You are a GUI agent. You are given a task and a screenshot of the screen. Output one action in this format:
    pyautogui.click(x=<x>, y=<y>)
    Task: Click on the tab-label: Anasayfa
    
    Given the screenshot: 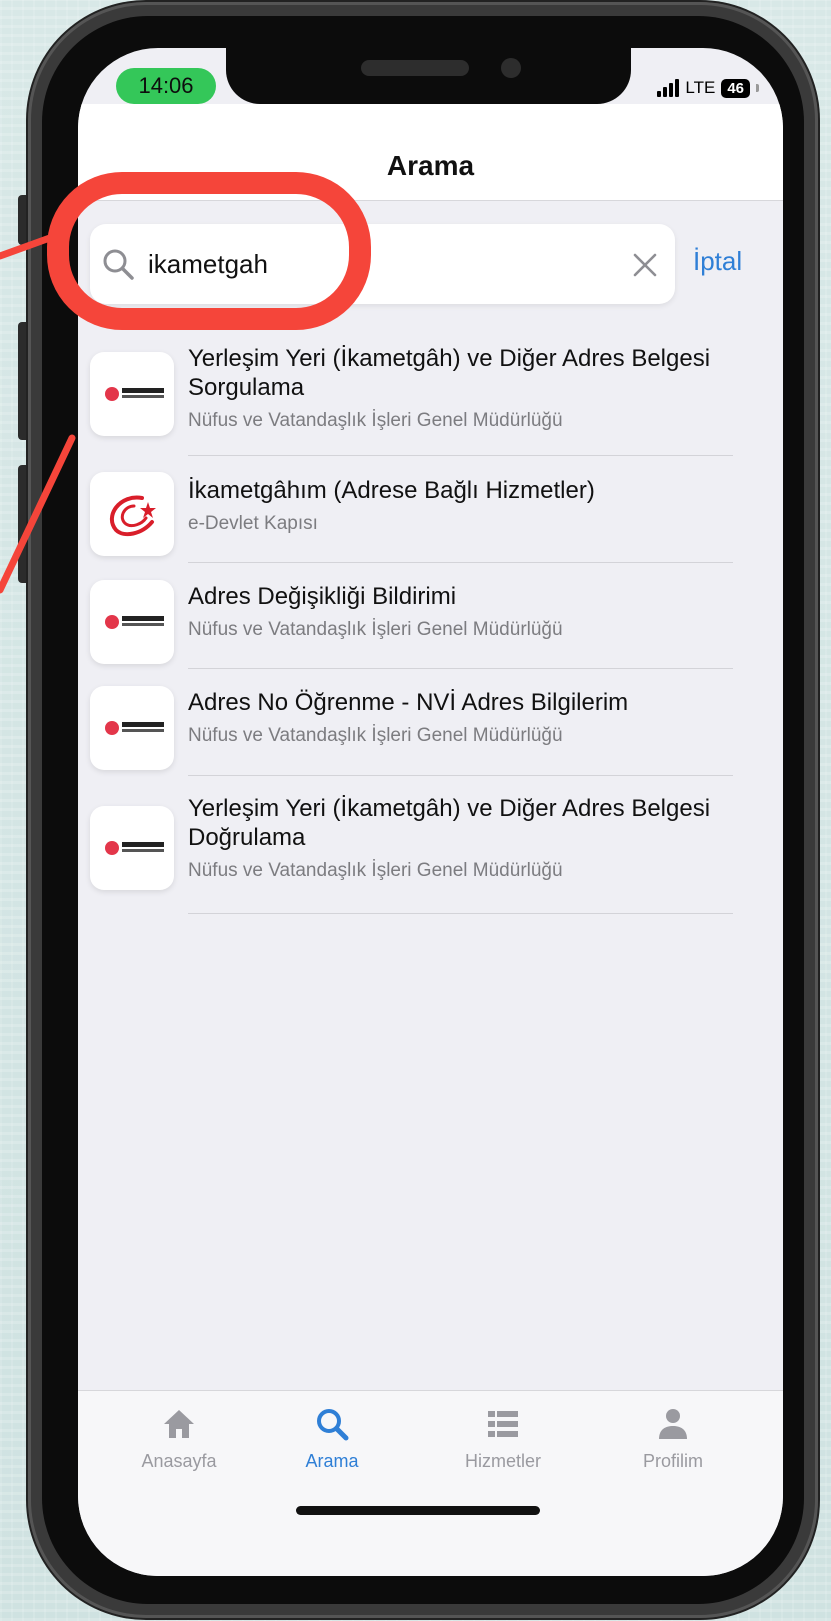 What is the action you would take?
    pyautogui.click(x=179, y=1461)
    